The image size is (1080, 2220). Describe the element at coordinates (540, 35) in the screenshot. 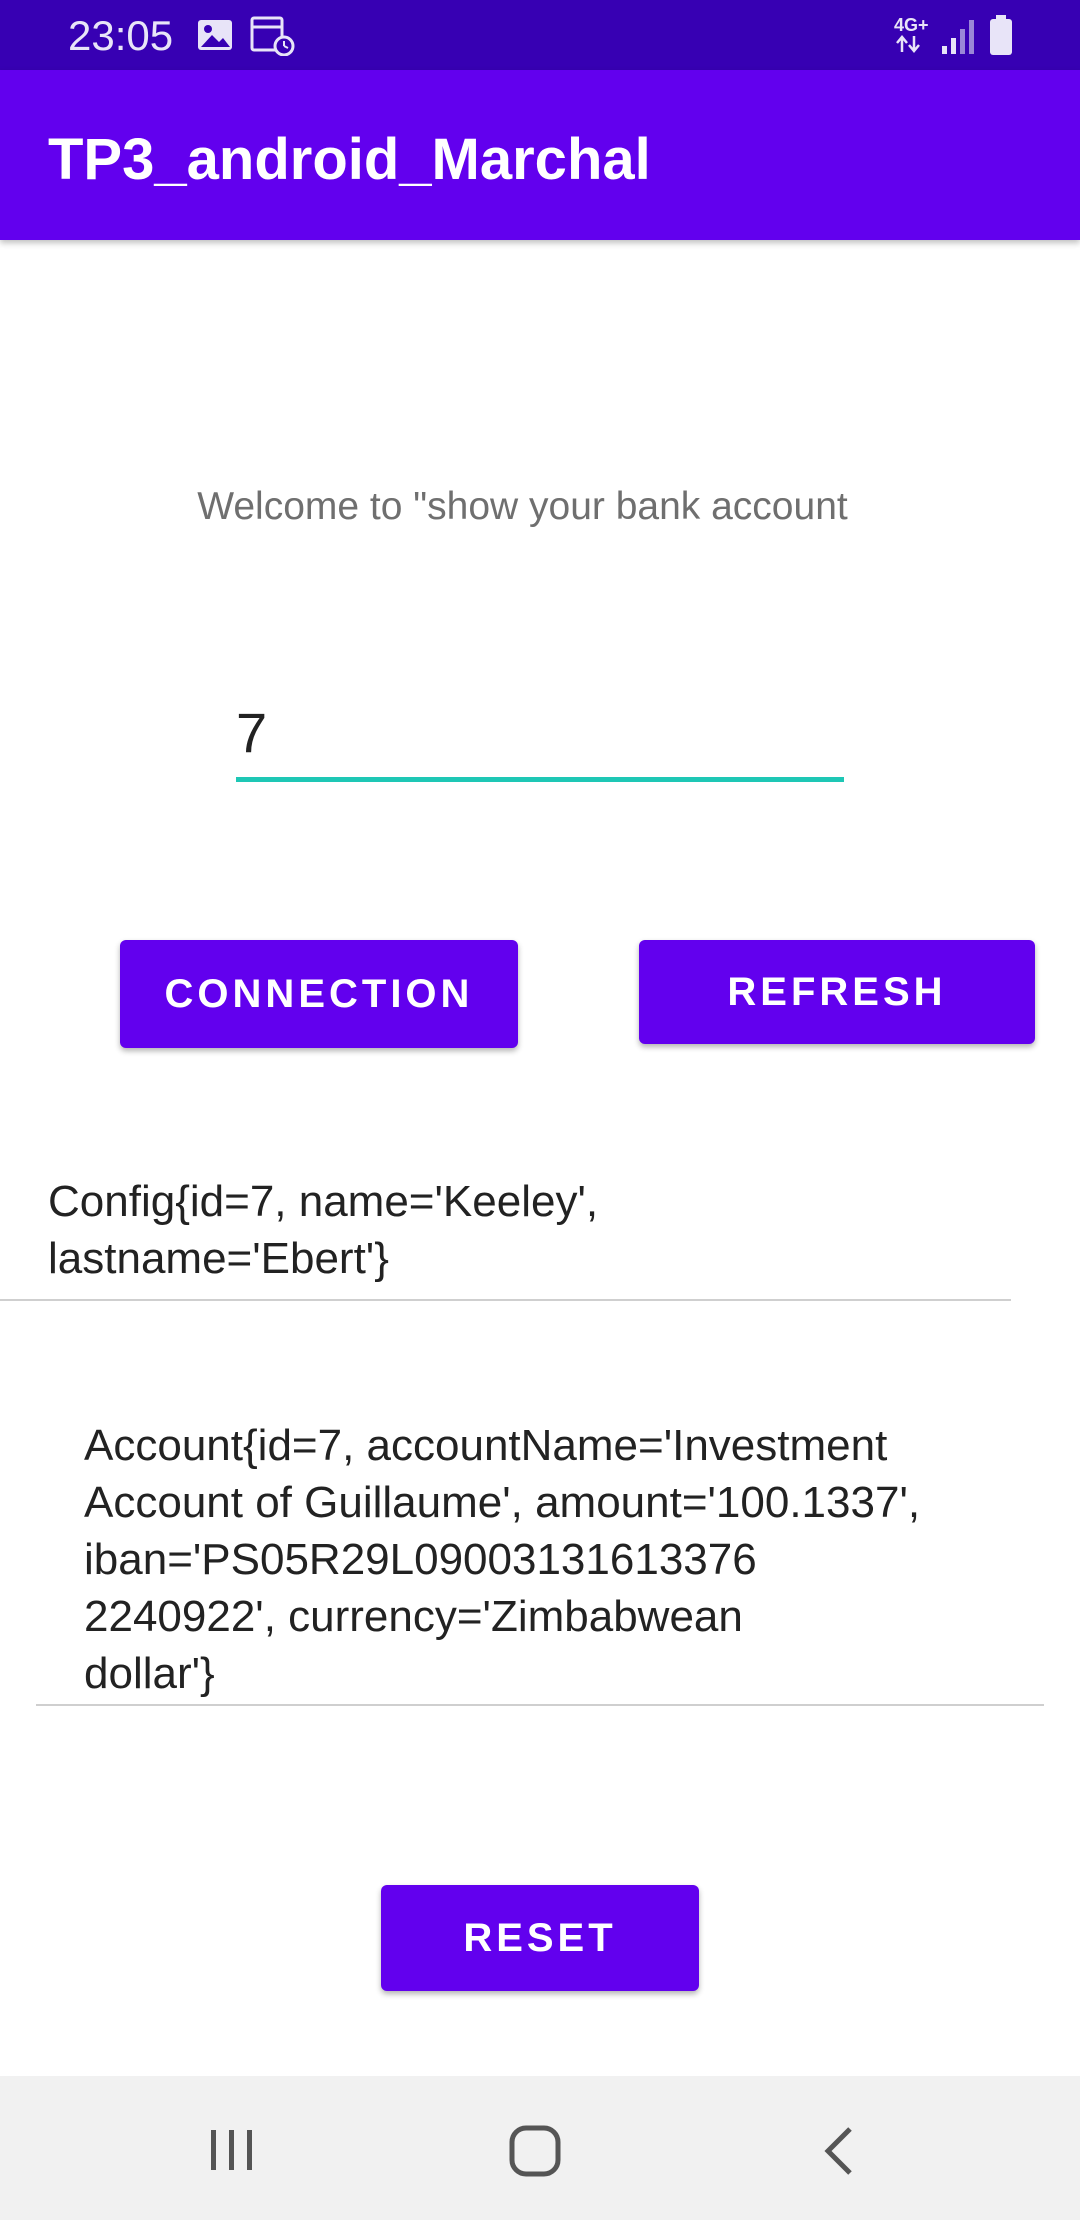

I see `status-bar: 23:05 4G+` at that location.